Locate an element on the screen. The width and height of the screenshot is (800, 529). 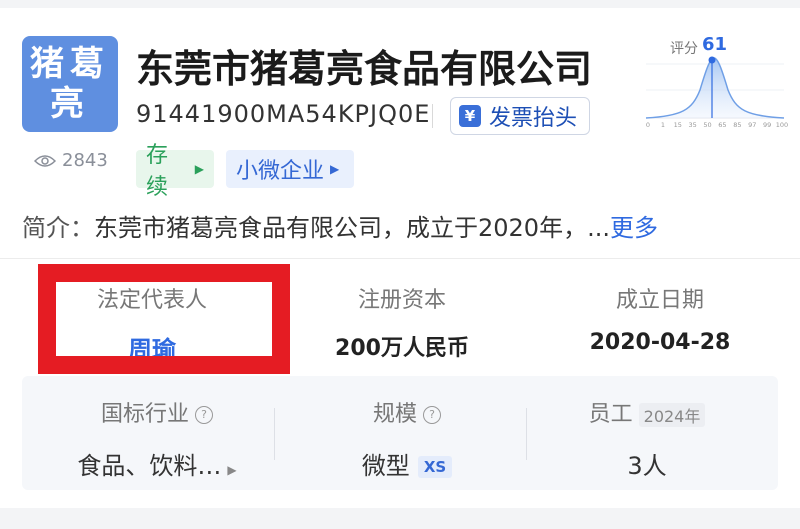
staff-label-row: 员工 2024年 is located at coordinates (647, 412).